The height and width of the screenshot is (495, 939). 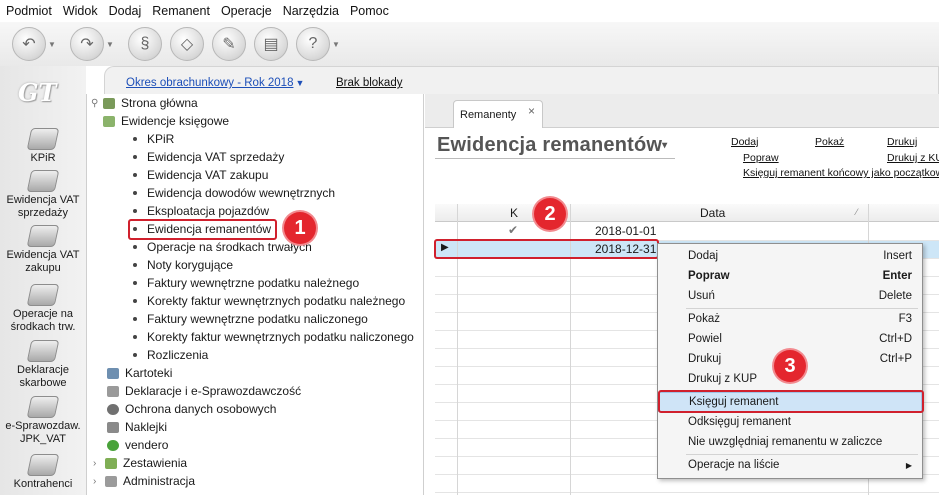 What do you see at coordinates (191, 409) in the screenshot?
I see `tree-node-ochrona-danych: Ochrona danych osobowych` at bounding box center [191, 409].